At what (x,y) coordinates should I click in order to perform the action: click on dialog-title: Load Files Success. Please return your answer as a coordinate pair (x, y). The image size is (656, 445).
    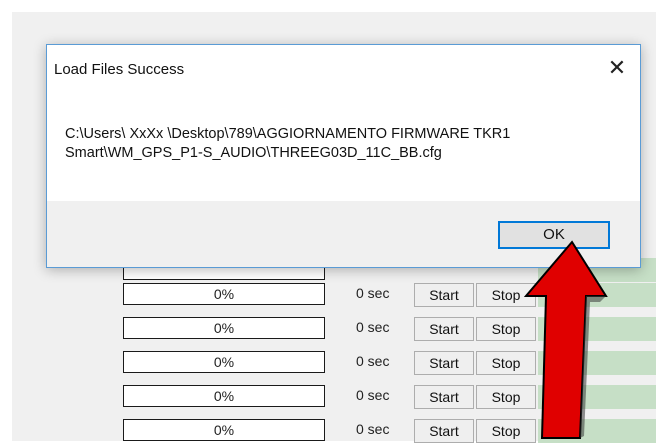
    Looking at the image, I should click on (119, 69).